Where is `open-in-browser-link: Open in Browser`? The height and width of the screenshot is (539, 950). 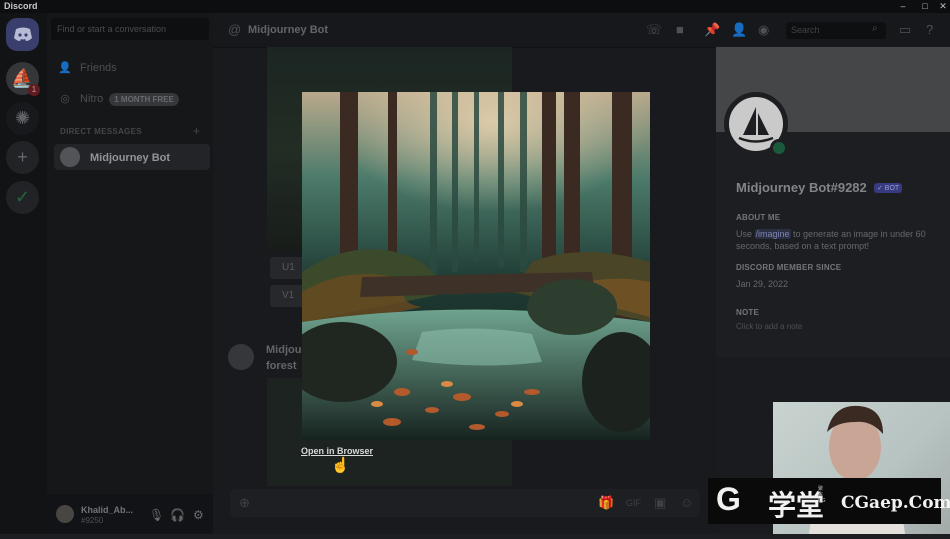
open-in-browser-link: Open in Browser is located at coordinates (337, 451).